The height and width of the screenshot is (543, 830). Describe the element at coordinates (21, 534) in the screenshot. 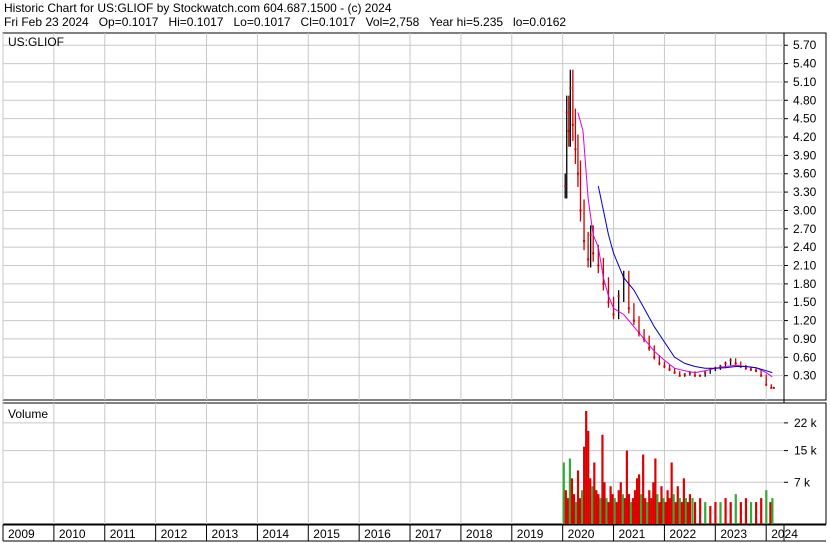

I see `year-tick-label: 2009` at that location.